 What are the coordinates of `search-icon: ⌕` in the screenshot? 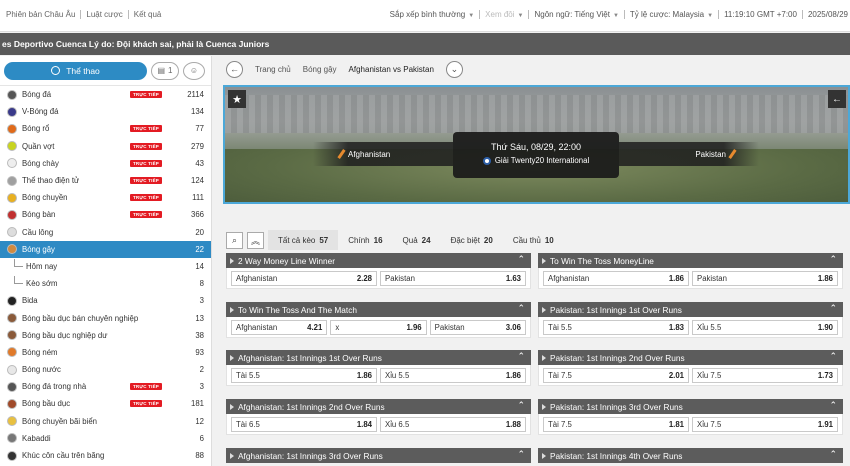 It's located at (234, 240).